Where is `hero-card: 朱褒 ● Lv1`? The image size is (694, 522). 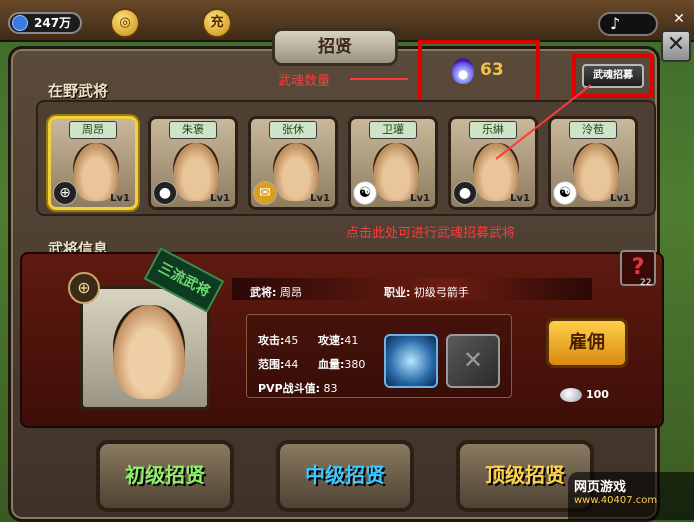
hero-card: 朱褒 ● Lv1 is located at coordinates (193, 163).